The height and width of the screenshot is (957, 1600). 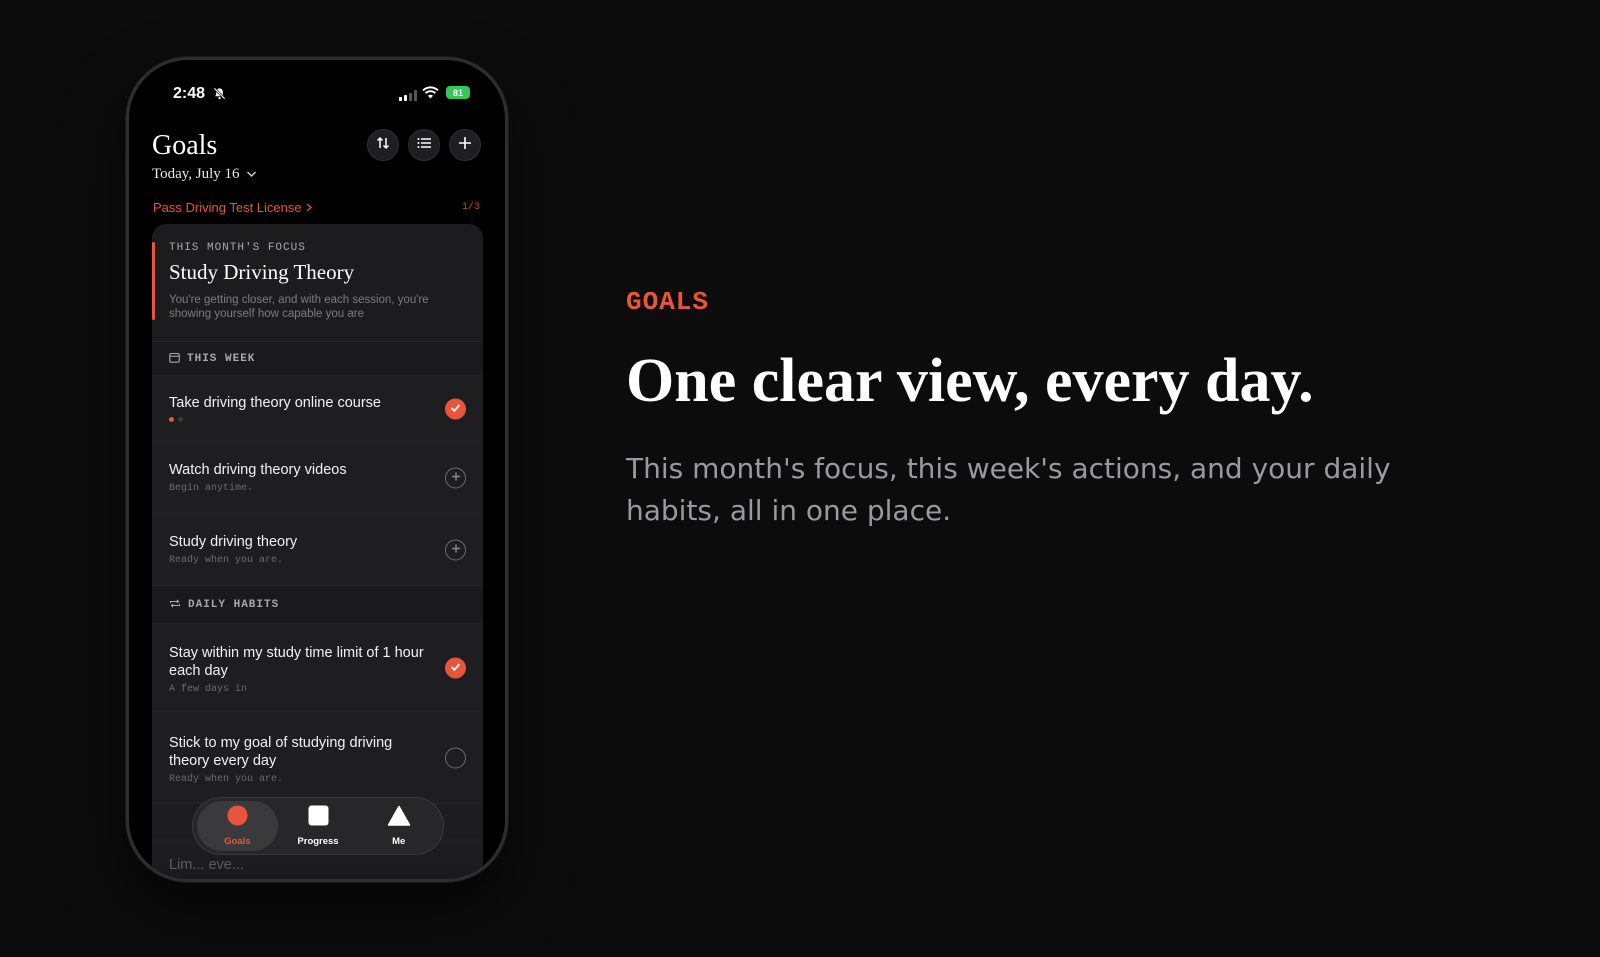 What do you see at coordinates (208, 689) in the screenshot?
I see `item-subtitle: A few days in` at bounding box center [208, 689].